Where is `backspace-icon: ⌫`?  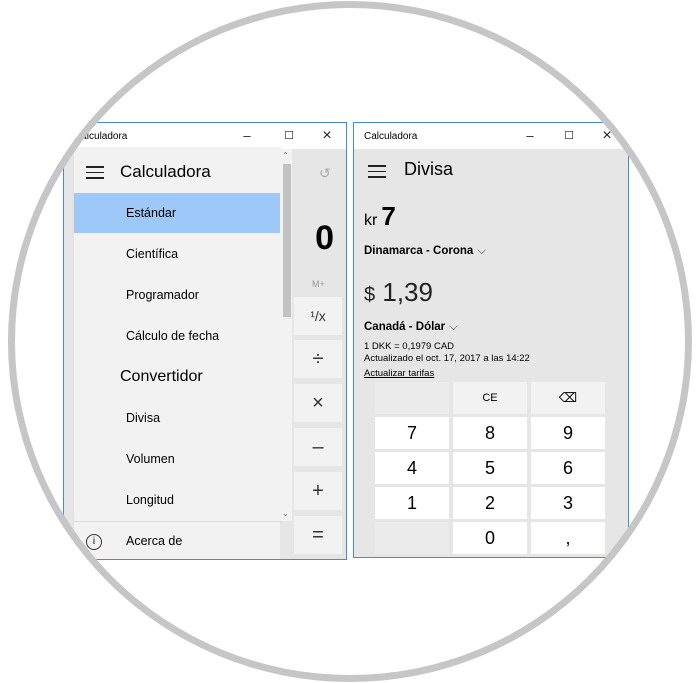 backspace-icon: ⌫ is located at coordinates (568, 398).